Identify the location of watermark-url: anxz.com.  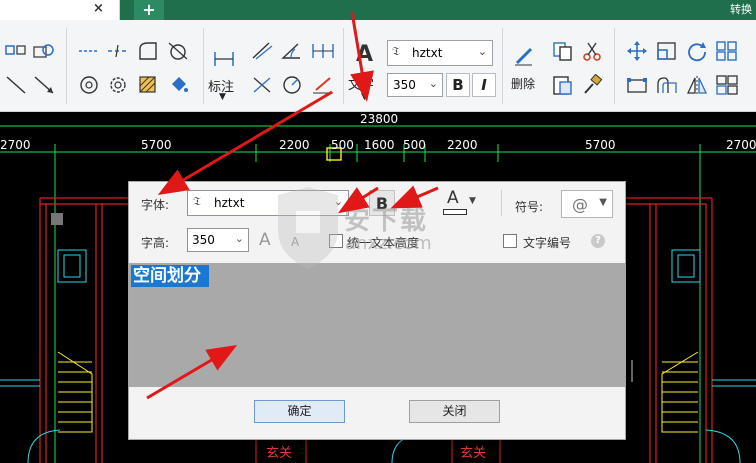
(388, 243).